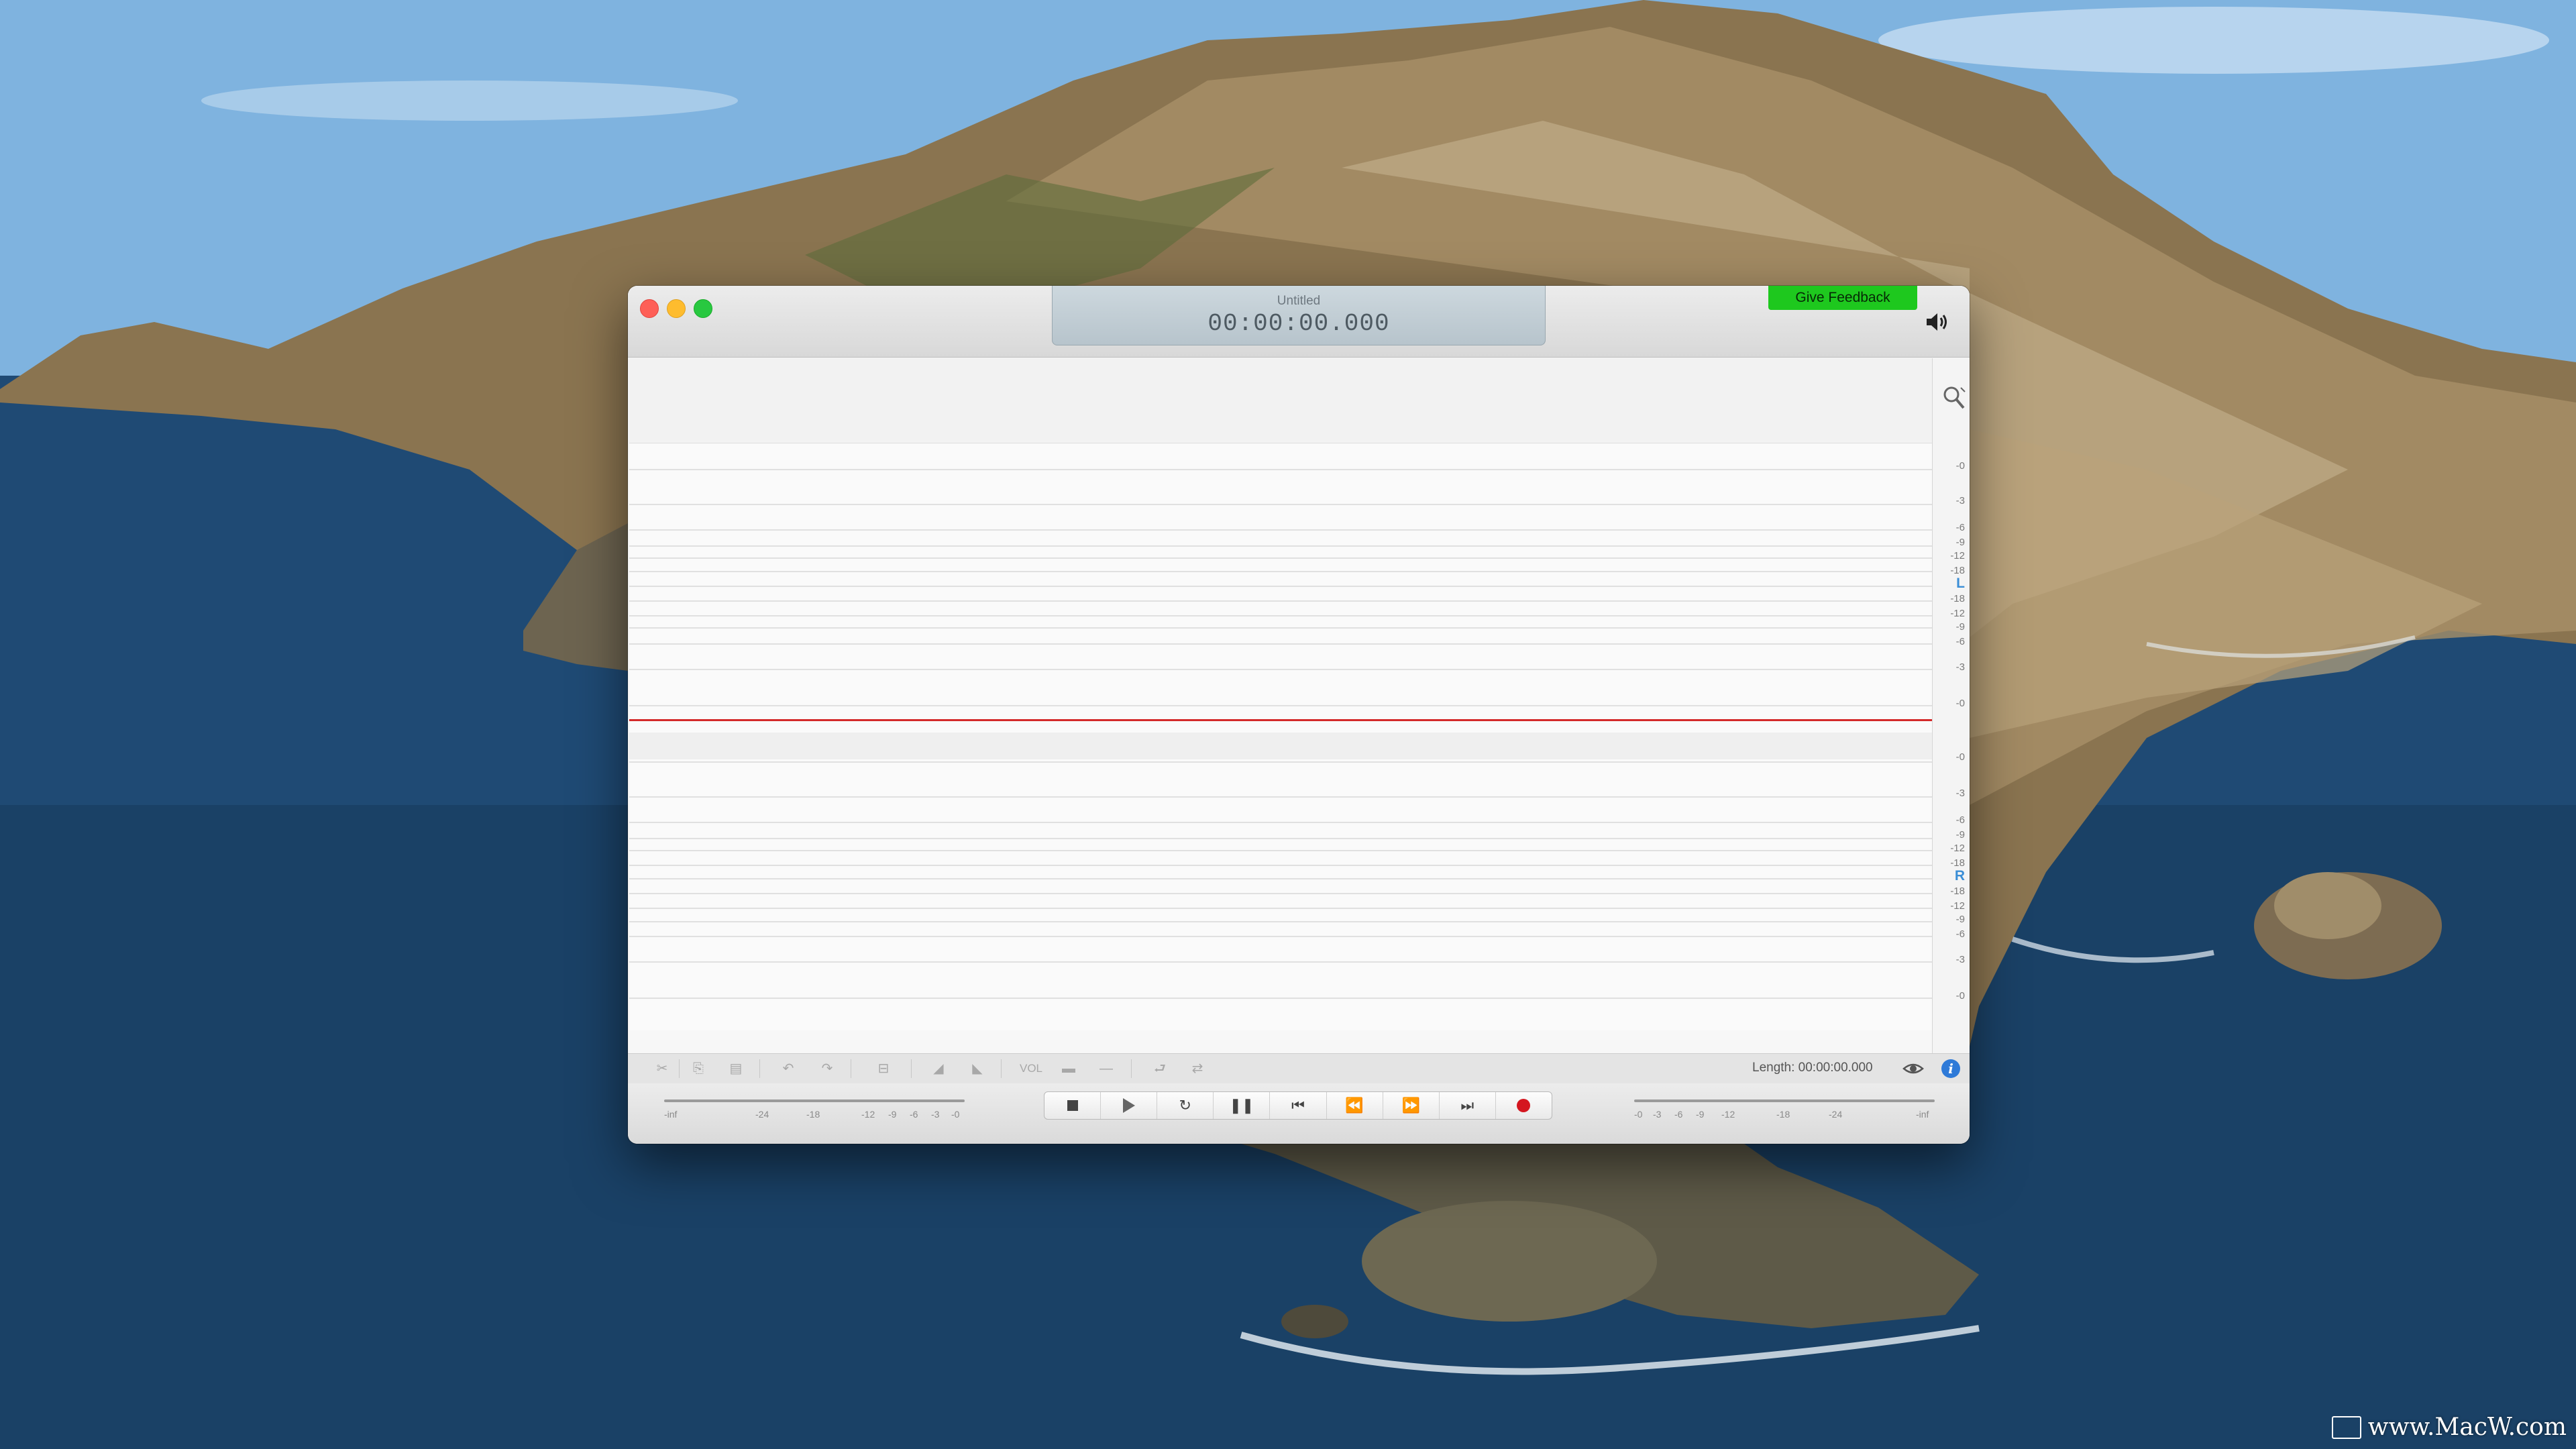  Describe the element at coordinates (1068, 1068) in the screenshot. I see `amplify-icon: ▬` at that location.